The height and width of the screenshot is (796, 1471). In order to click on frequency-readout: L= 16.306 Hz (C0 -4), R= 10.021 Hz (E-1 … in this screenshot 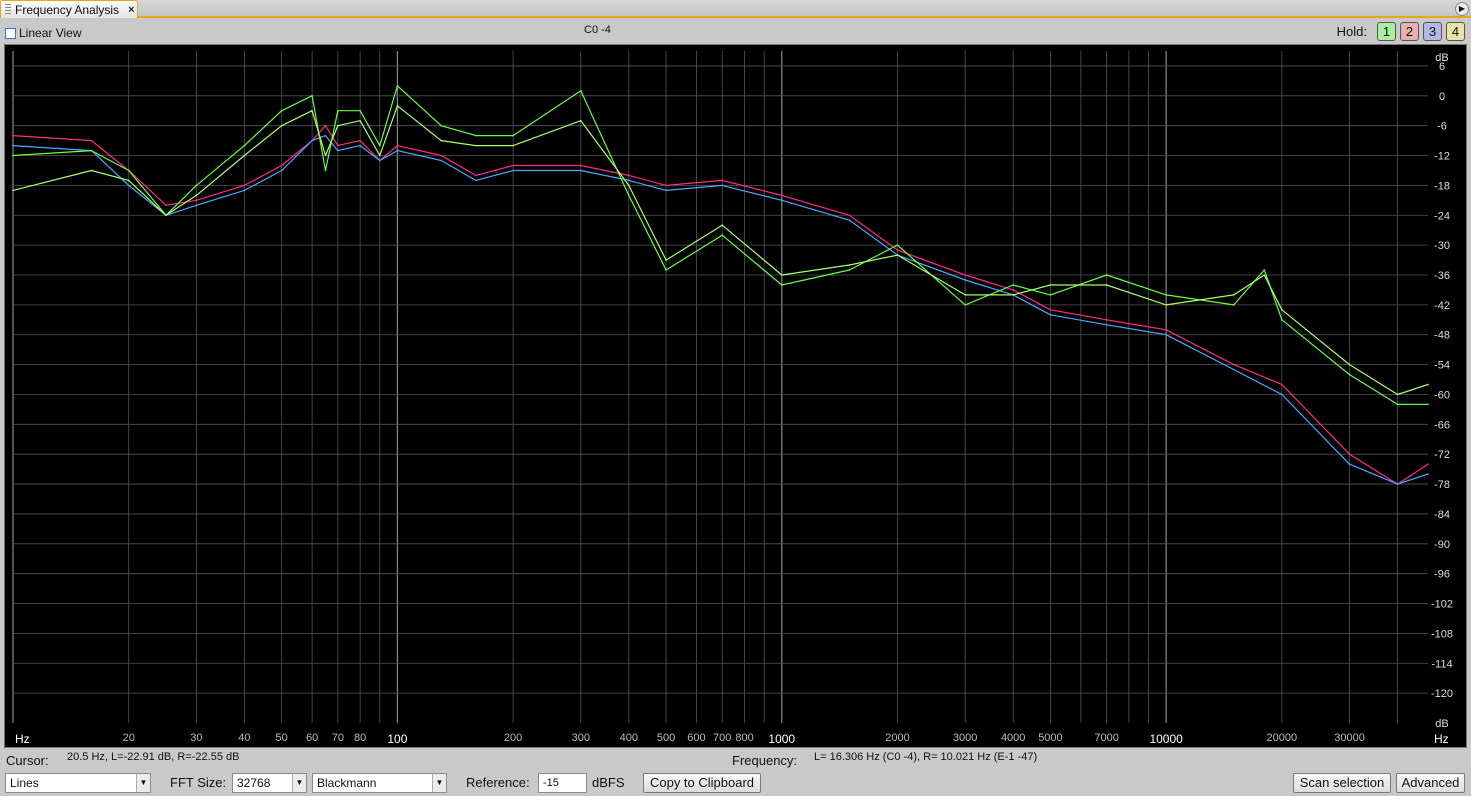, I will do `click(926, 757)`.